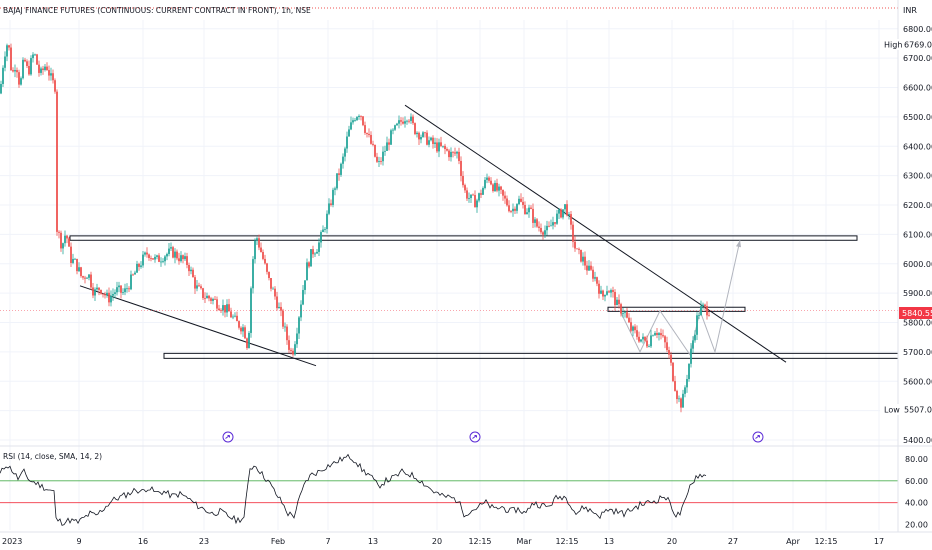 This screenshot has width=932, height=550. Describe the element at coordinates (825, 541) in the screenshot. I see `time-tick-label: 12:15` at that location.